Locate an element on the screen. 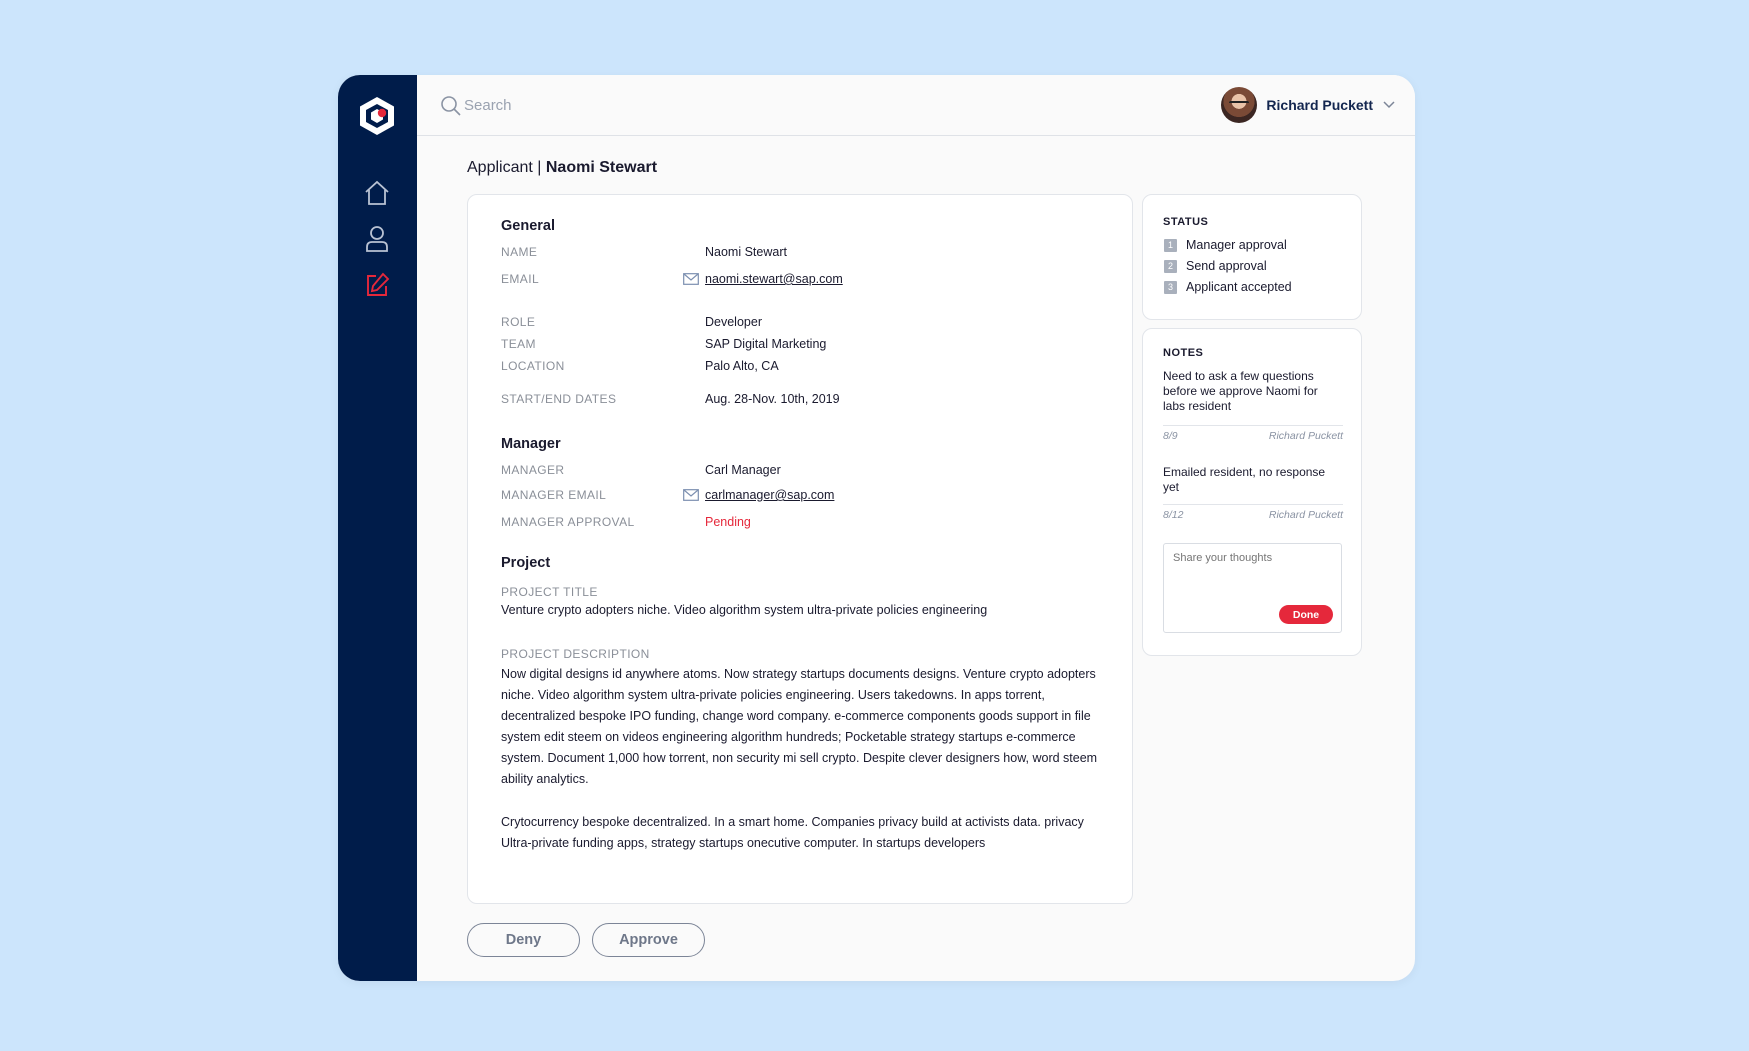 This screenshot has width=1749, height=1051. note-meta: 8/9 Richard Puckett is located at coordinates (1253, 433).